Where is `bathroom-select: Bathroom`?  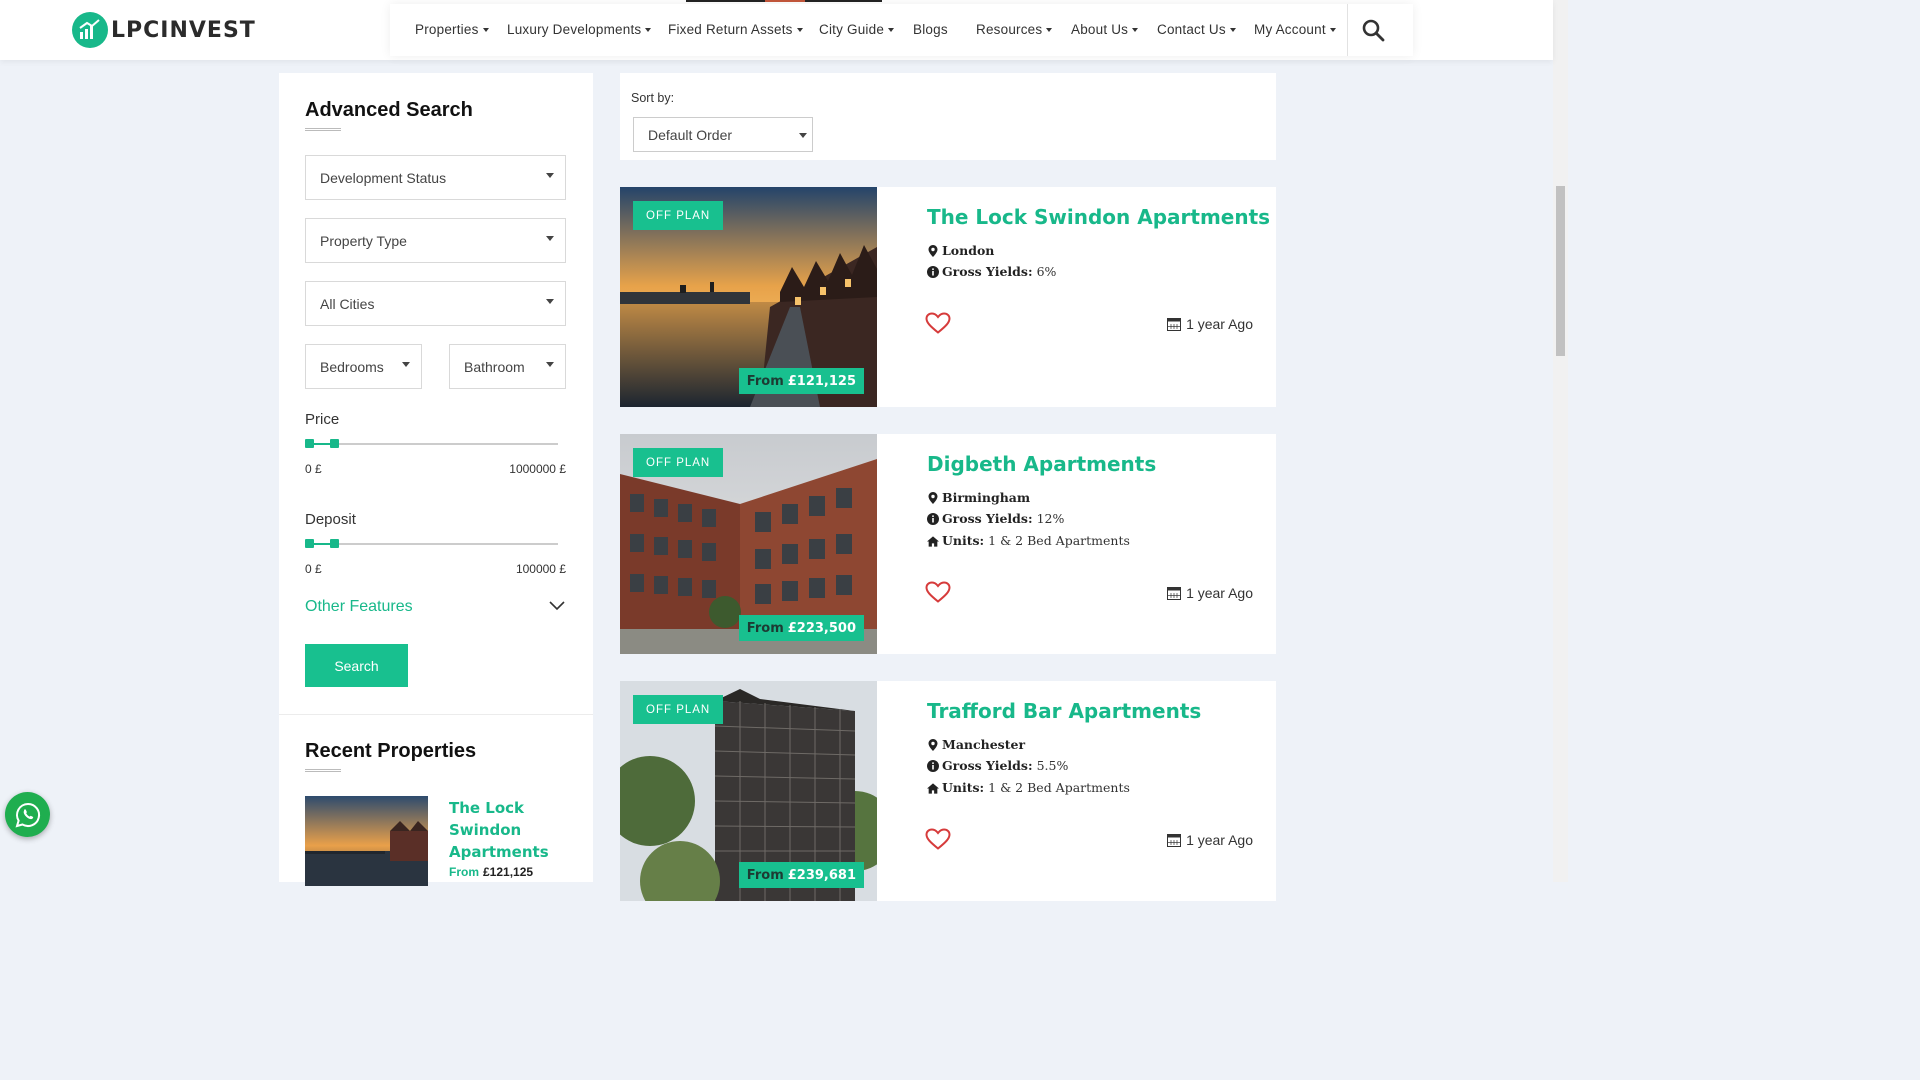
bathroom-select: Bathroom is located at coordinates (507, 366).